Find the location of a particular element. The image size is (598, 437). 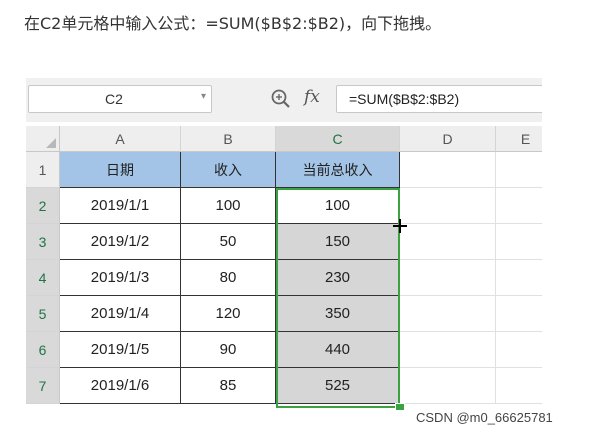

fill-handle is located at coordinates (400, 406).